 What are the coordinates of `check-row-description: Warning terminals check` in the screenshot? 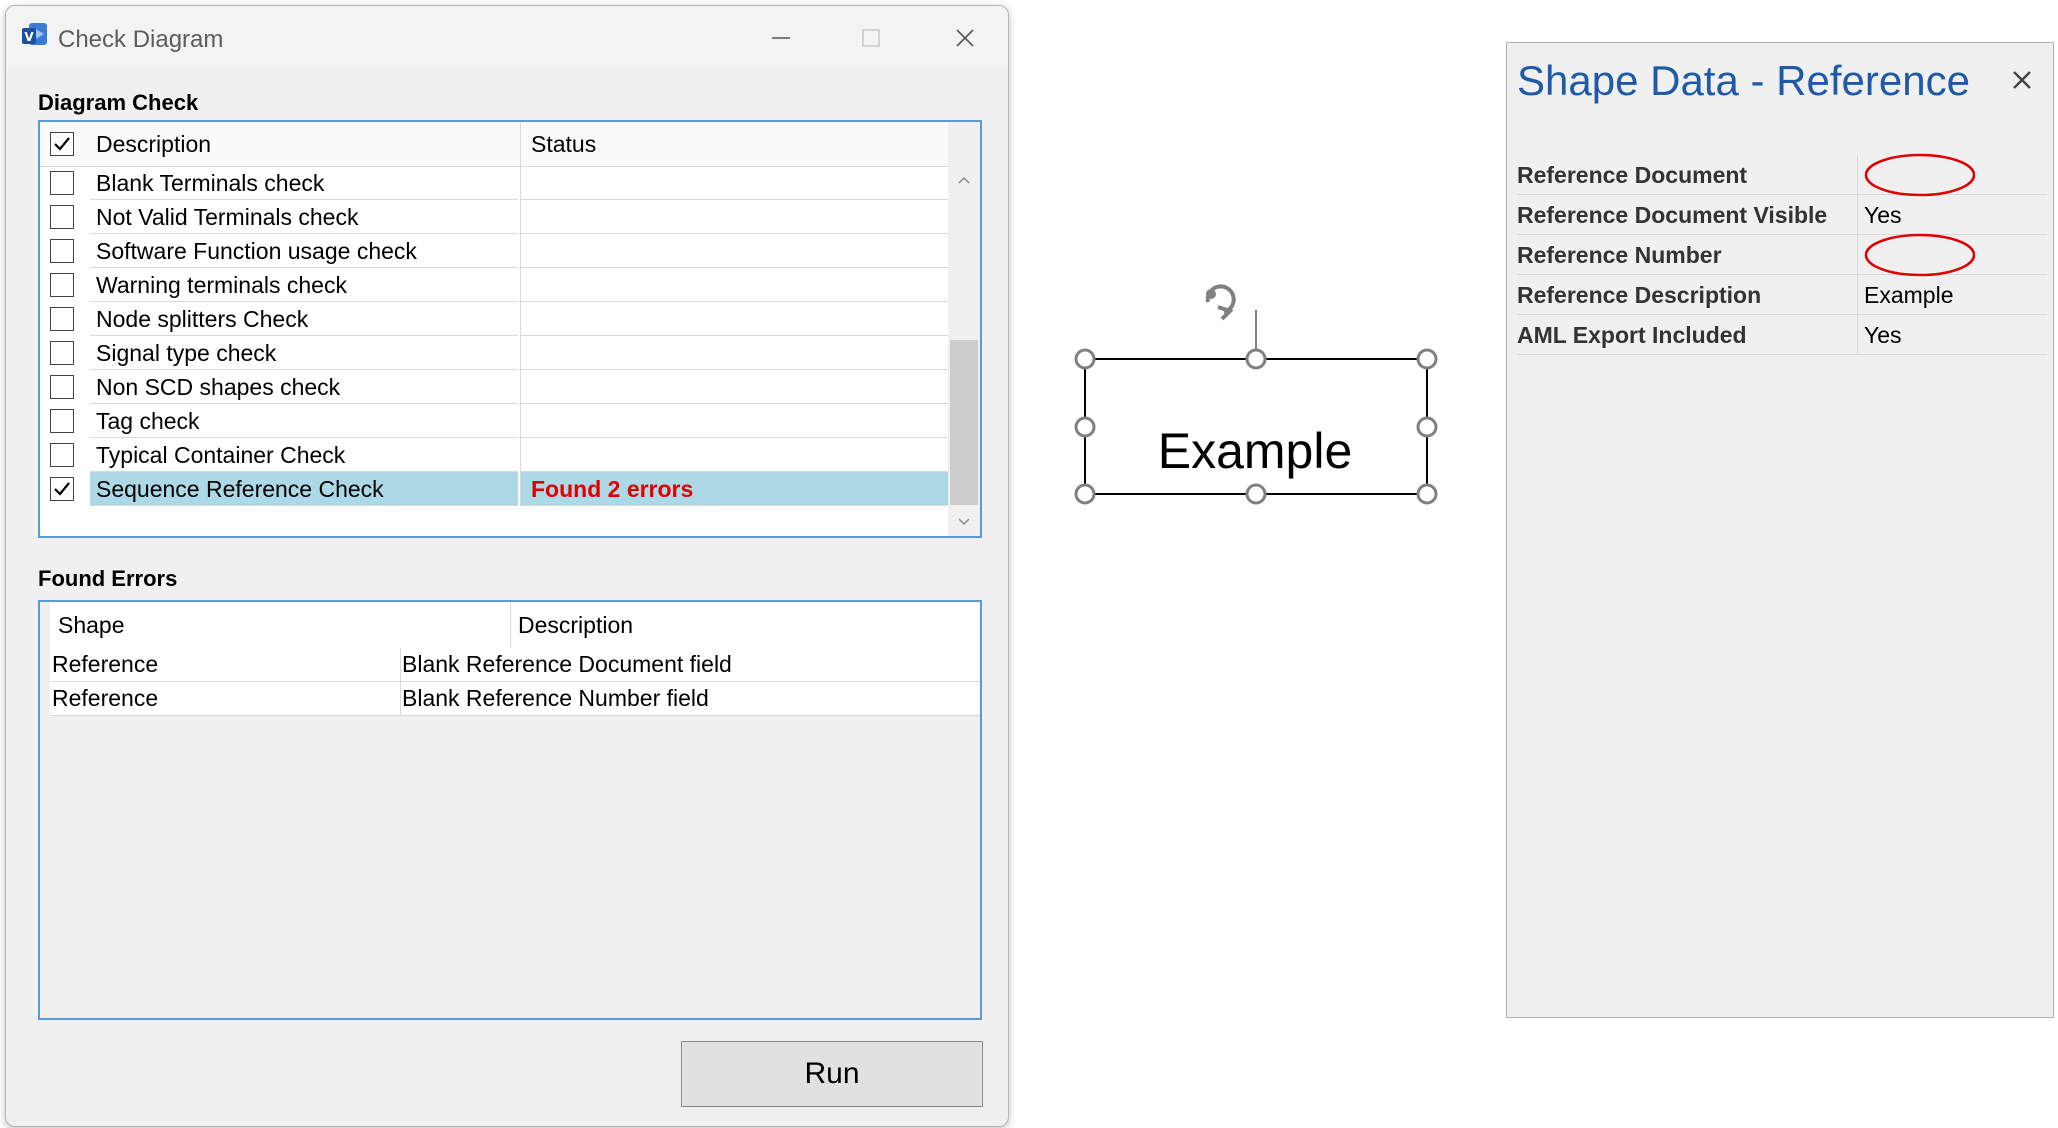 It's located at (304, 285).